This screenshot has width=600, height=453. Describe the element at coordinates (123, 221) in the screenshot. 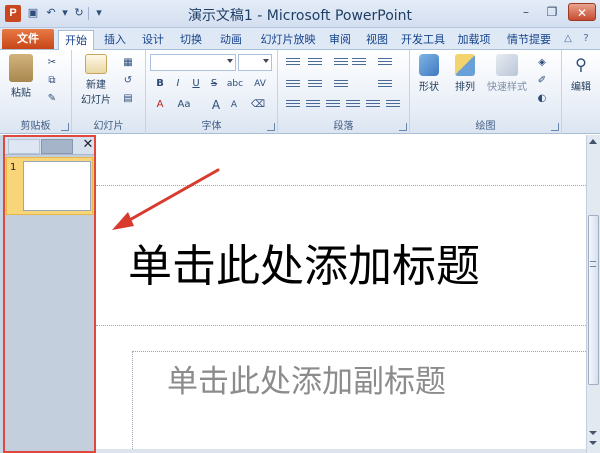

I see `arrow-head` at that location.